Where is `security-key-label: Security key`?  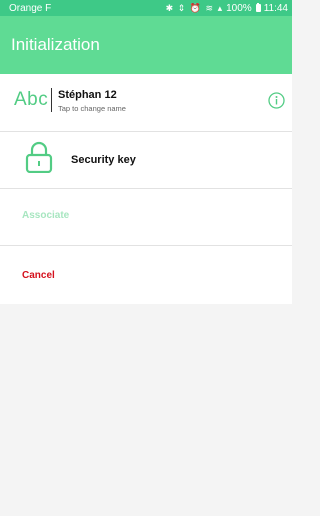
security-key-label: Security key is located at coordinates (103, 160).